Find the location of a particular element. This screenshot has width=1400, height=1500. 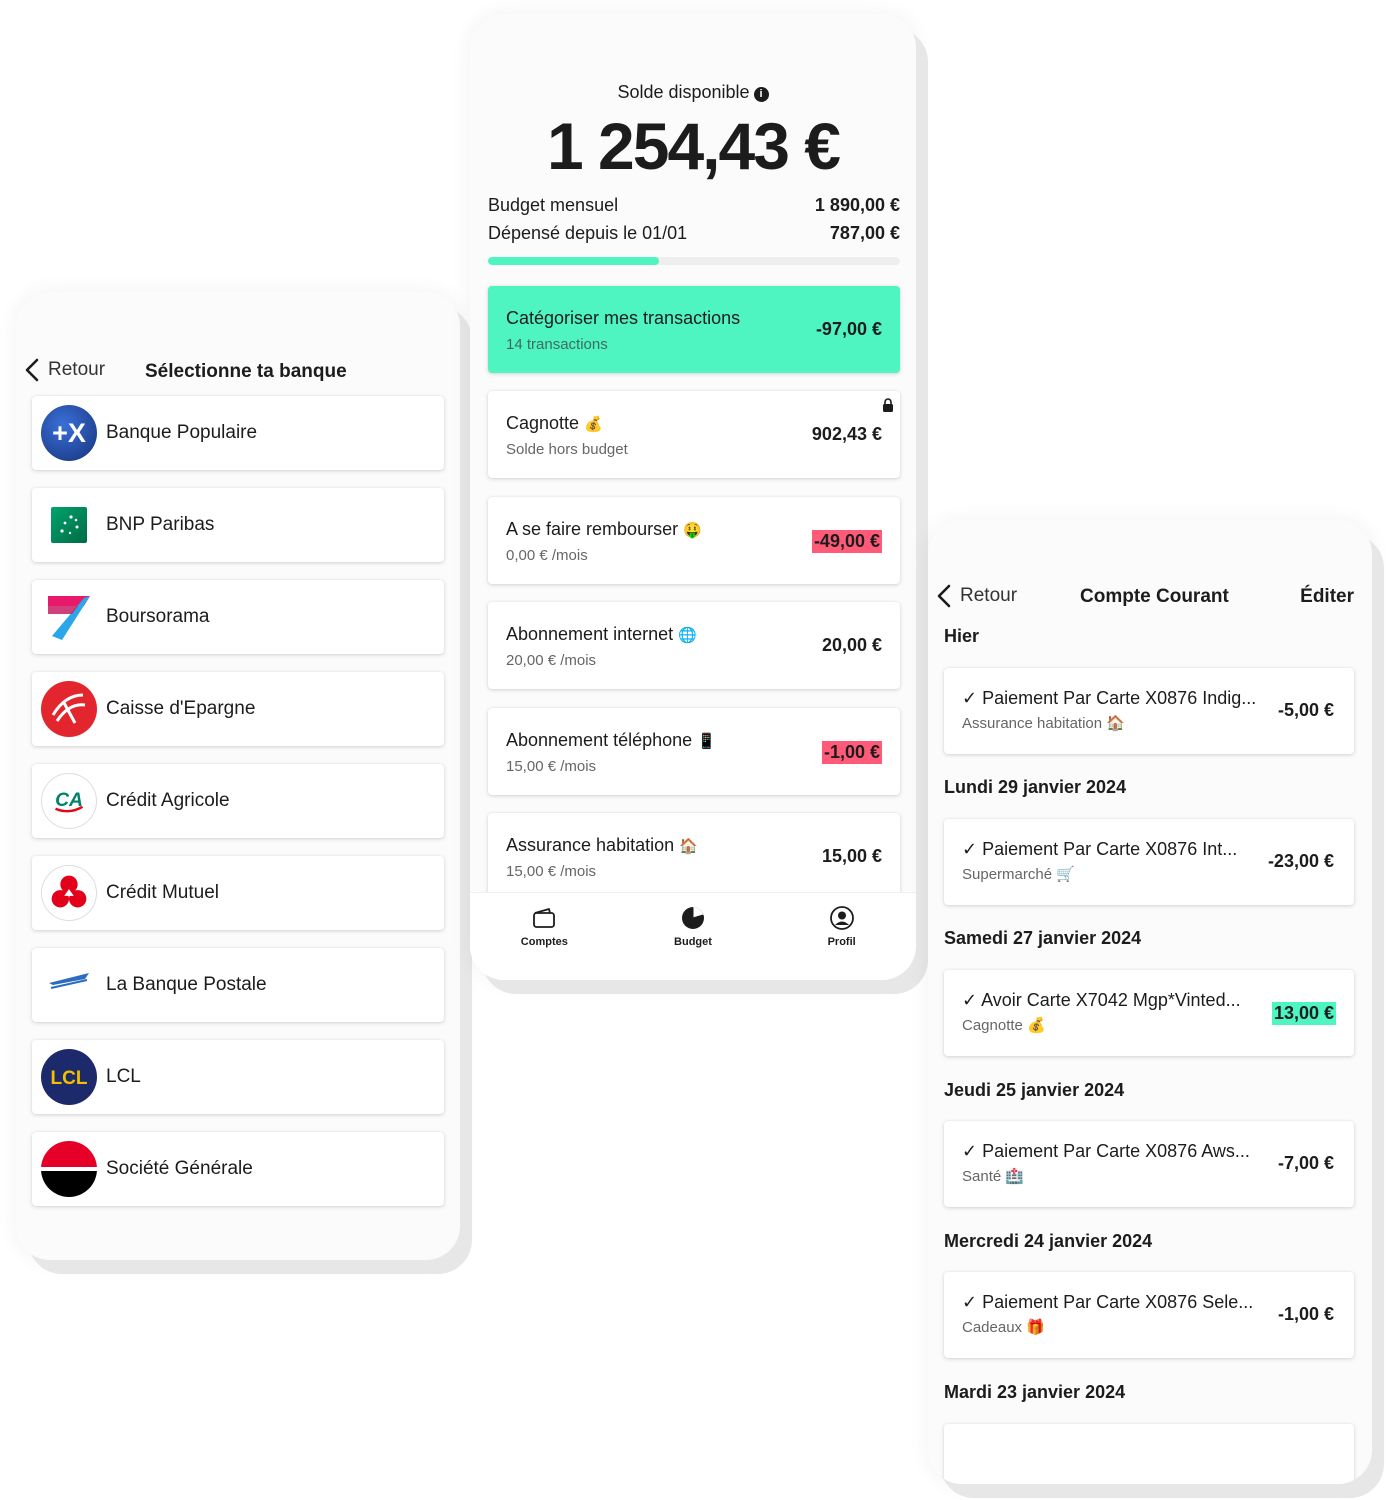

bank-item-banque-populaire: +X Banque Populaire is located at coordinates (238, 433).